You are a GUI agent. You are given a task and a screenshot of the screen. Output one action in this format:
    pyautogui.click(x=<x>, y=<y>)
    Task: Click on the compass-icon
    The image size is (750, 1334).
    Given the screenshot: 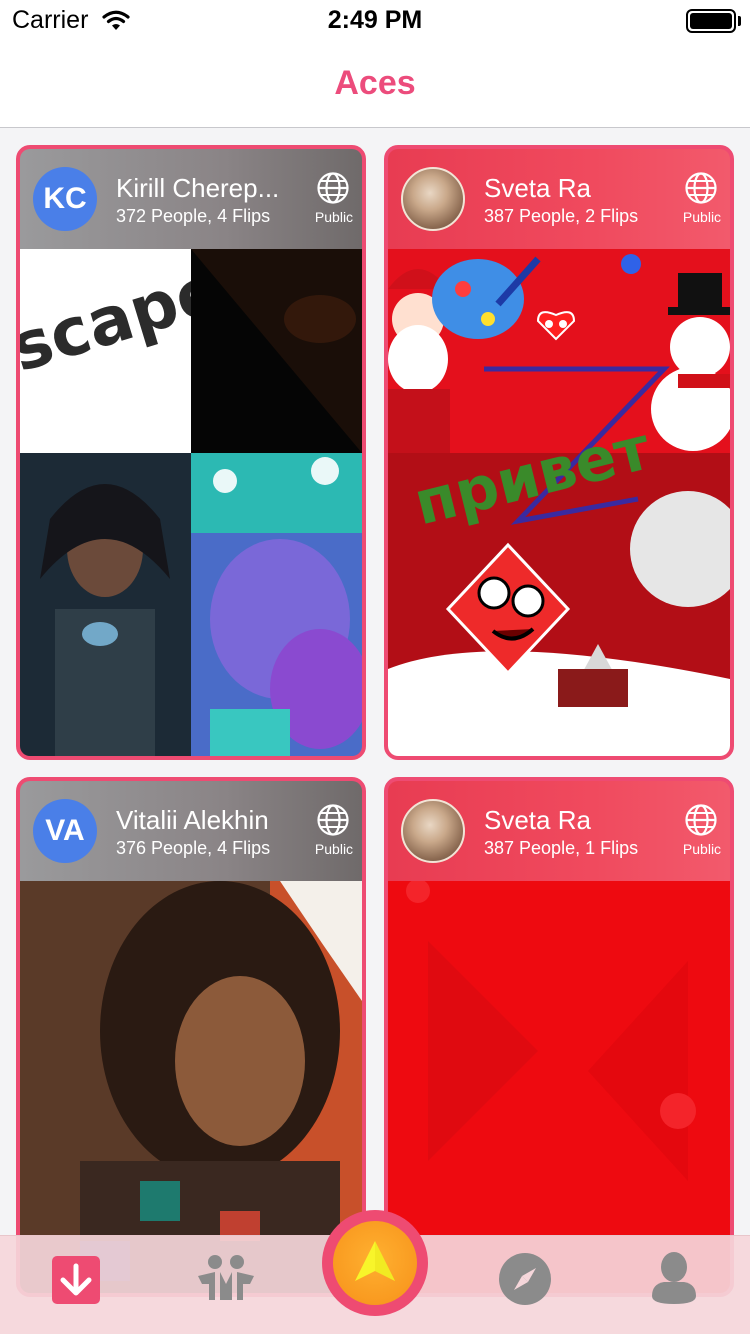 What is the action you would take?
    pyautogui.click(x=525, y=1281)
    